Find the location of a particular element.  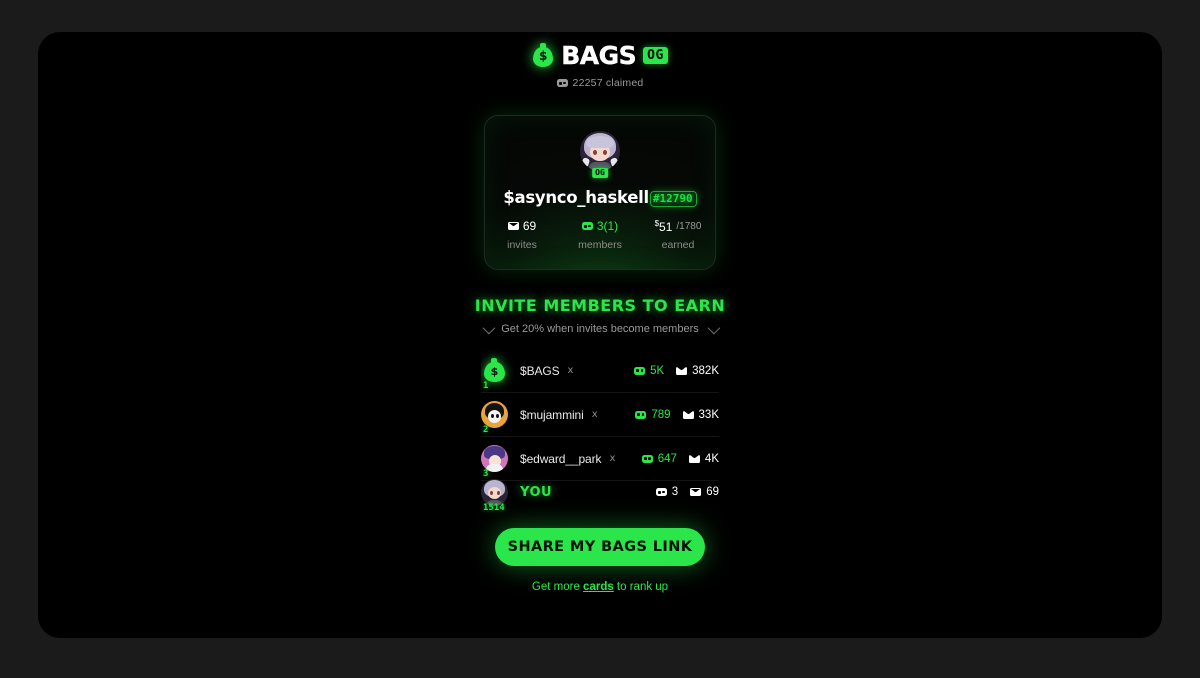

profile-name-row: $asynco_haskell #12790 is located at coordinates (600, 197).